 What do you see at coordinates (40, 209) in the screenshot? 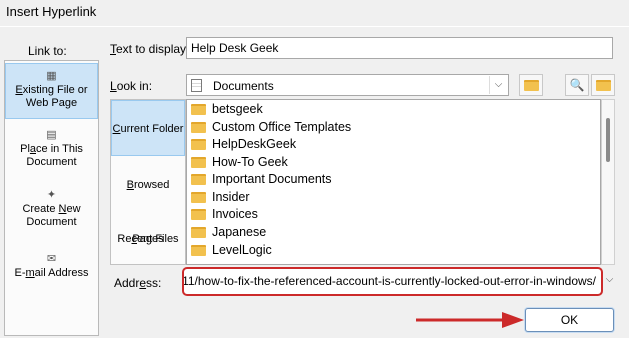
I see `link-label: Create` at bounding box center [40, 209].